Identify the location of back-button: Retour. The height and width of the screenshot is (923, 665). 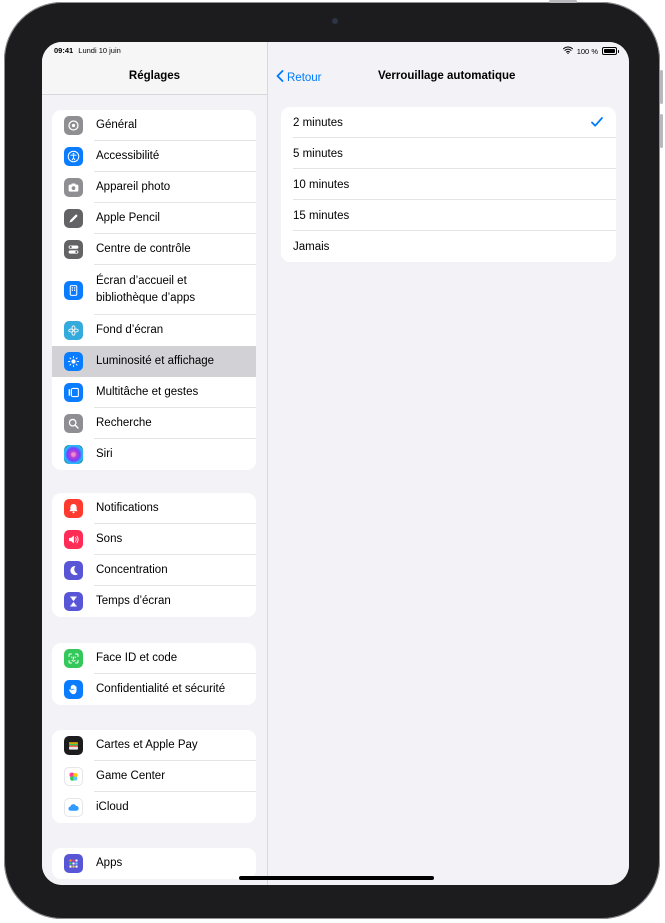
(299, 77).